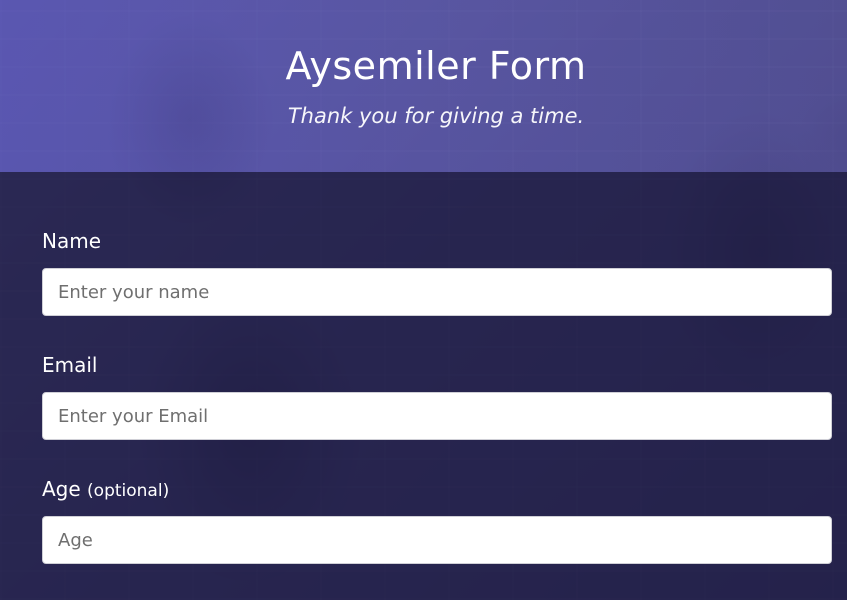 This screenshot has width=847, height=600. I want to click on name-label: Name, so click(71, 241).